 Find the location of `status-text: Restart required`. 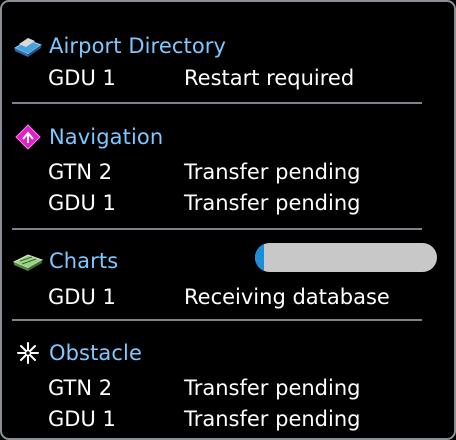

status-text: Restart required is located at coordinates (269, 78).